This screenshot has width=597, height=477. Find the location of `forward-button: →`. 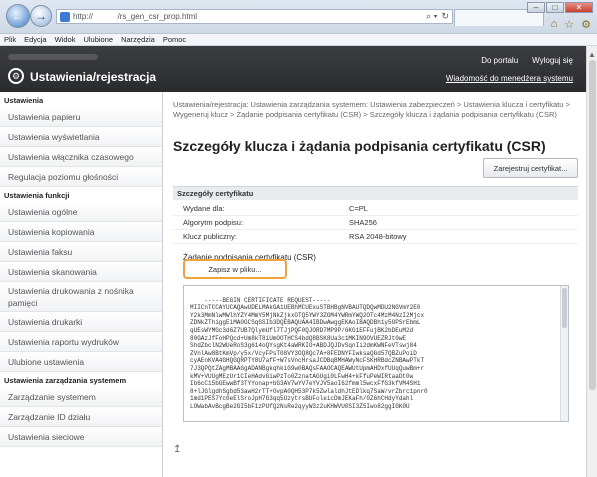

forward-button: → is located at coordinates (41, 16).